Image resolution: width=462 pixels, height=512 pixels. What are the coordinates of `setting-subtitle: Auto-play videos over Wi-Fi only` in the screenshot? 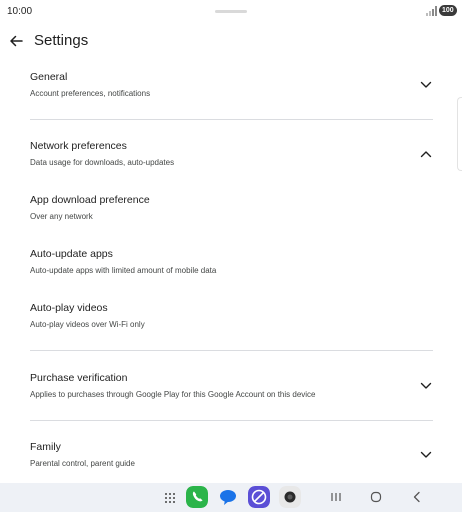 It's located at (87, 324).